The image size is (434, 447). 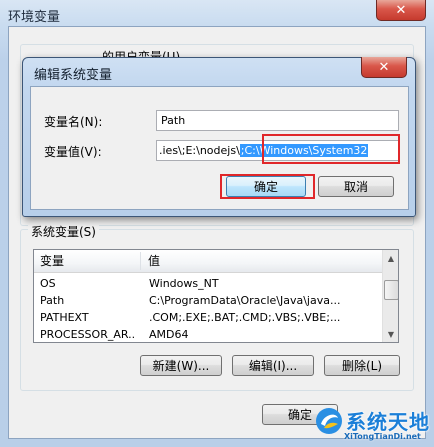 I want to click on watermark: 系统天地 XiTongTianDi.net, so click(x=372, y=424).